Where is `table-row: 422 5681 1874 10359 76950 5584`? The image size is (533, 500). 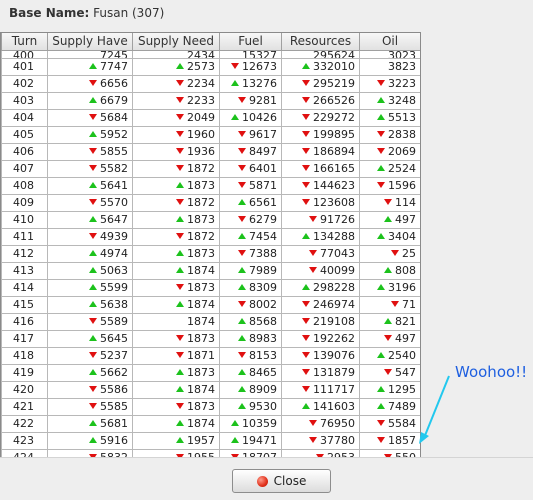 table-row: 422 5681 1874 10359 76950 5584 is located at coordinates (211, 423).